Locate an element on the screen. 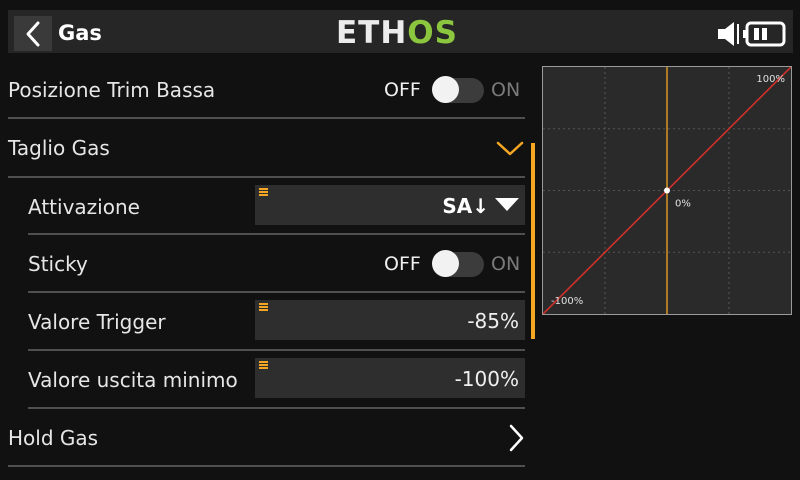 Image resolution: width=800 pixels, height=480 pixels. sticky-toggle: OFF ON is located at coordinates (454, 264).